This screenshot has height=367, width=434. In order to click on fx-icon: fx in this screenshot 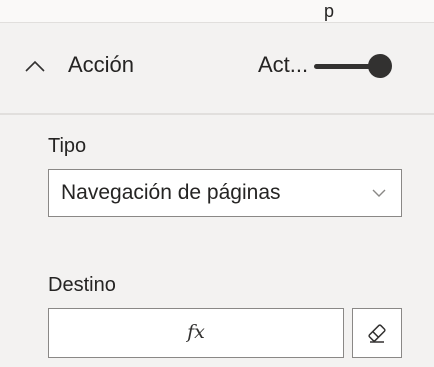, I will do `click(196, 332)`.